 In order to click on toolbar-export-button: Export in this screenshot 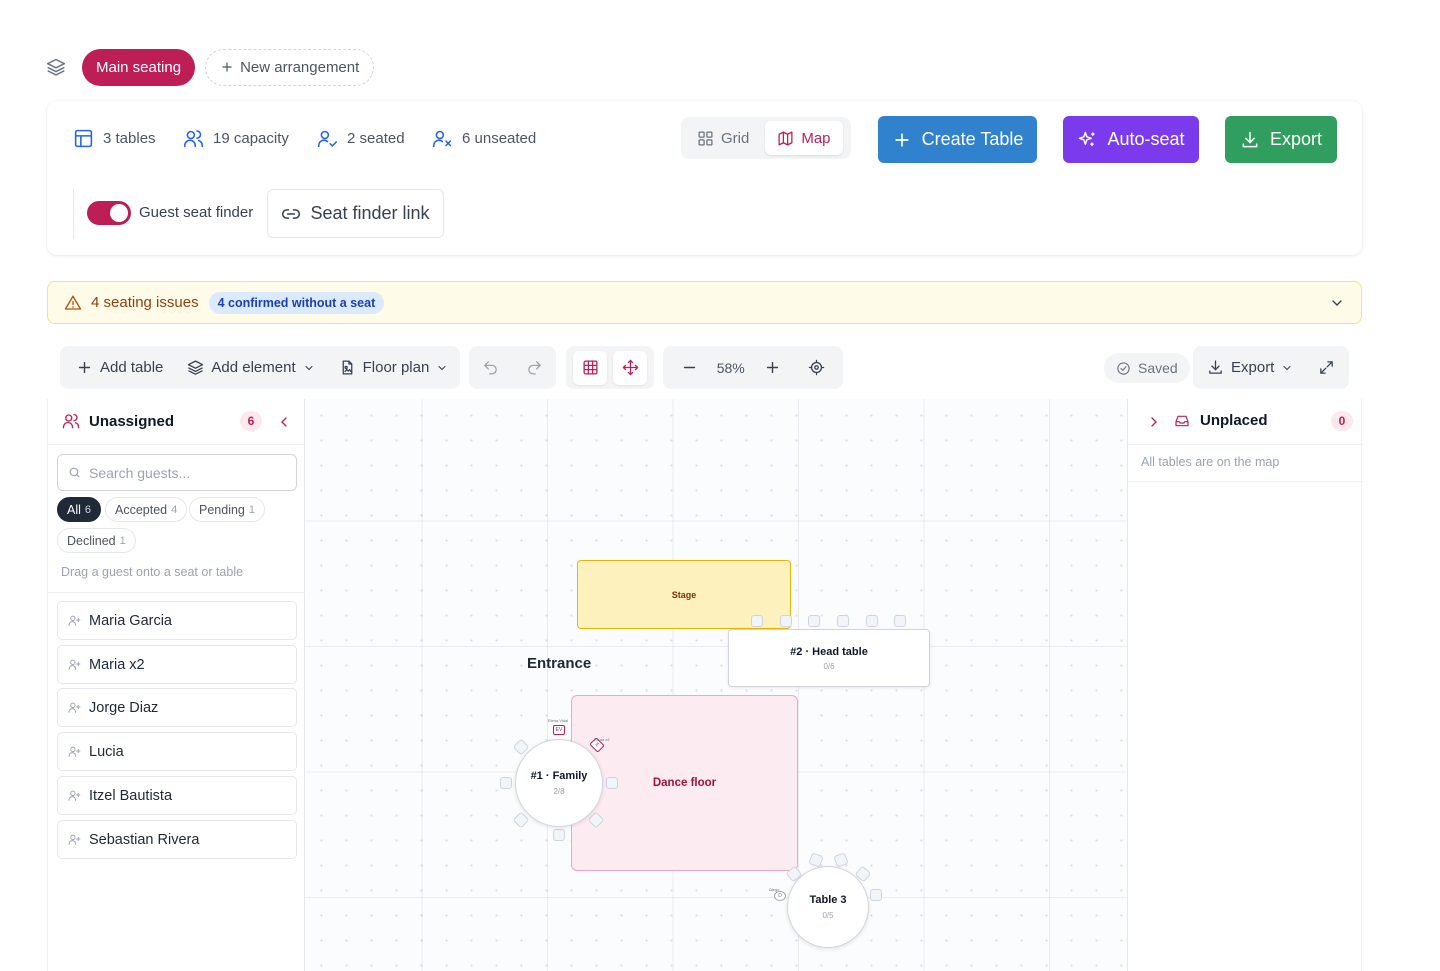, I will do `click(1250, 368)`.